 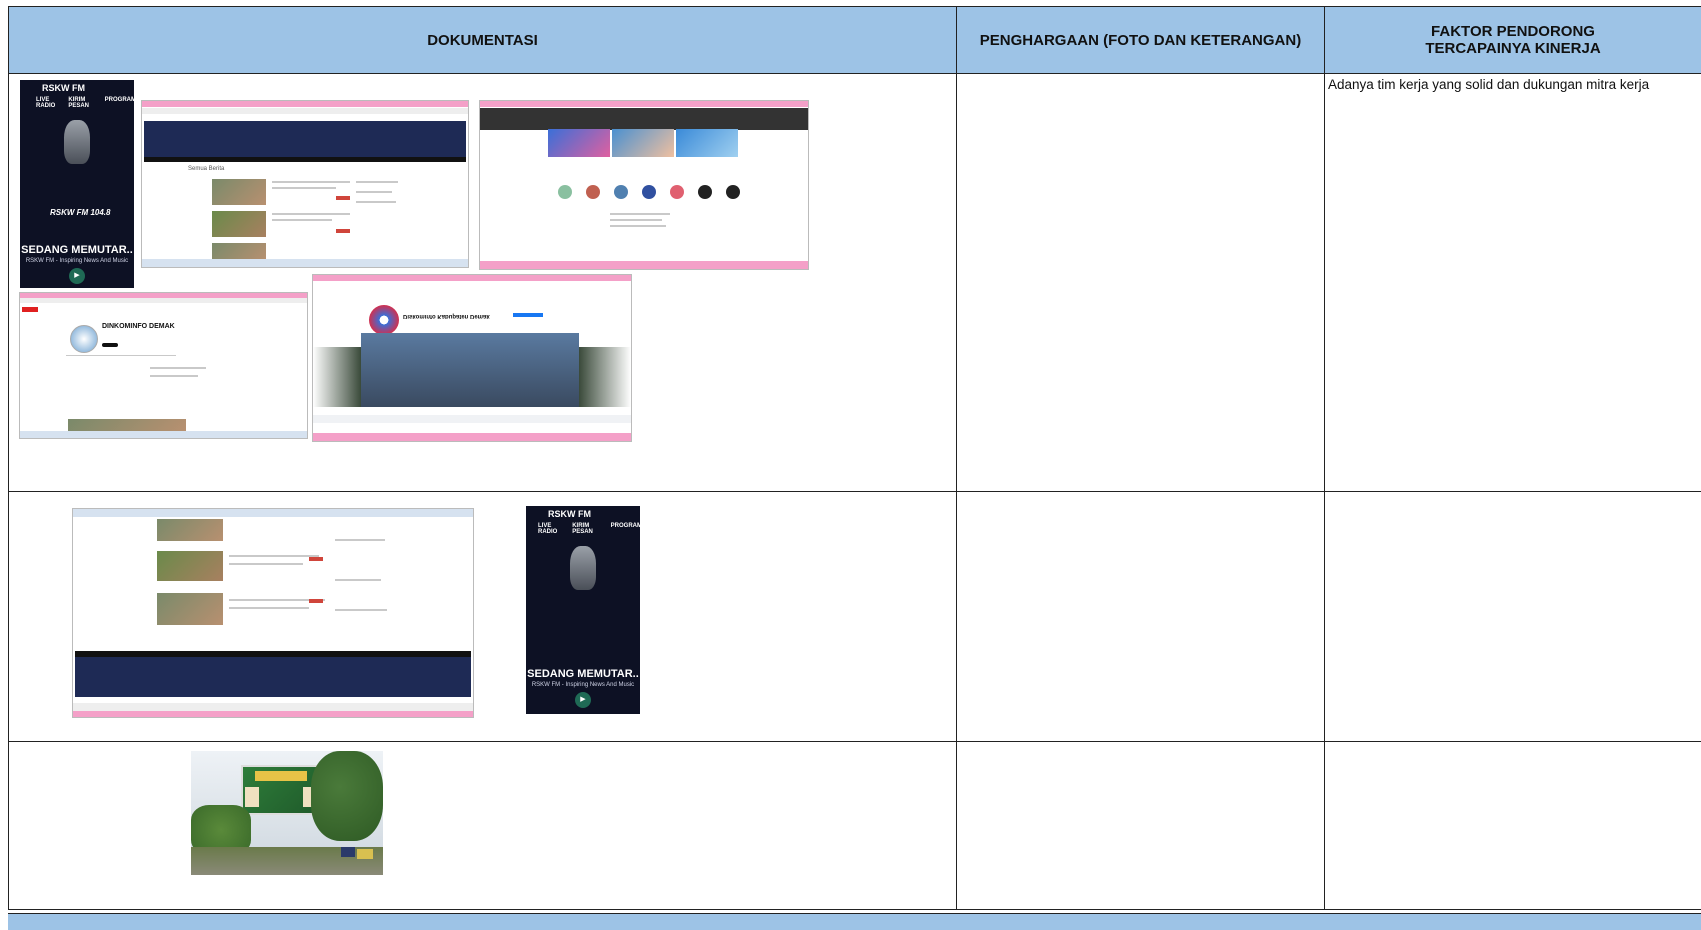 What do you see at coordinates (273, 613) in the screenshot?
I see `website-news-screenshot-flipped` at bounding box center [273, 613].